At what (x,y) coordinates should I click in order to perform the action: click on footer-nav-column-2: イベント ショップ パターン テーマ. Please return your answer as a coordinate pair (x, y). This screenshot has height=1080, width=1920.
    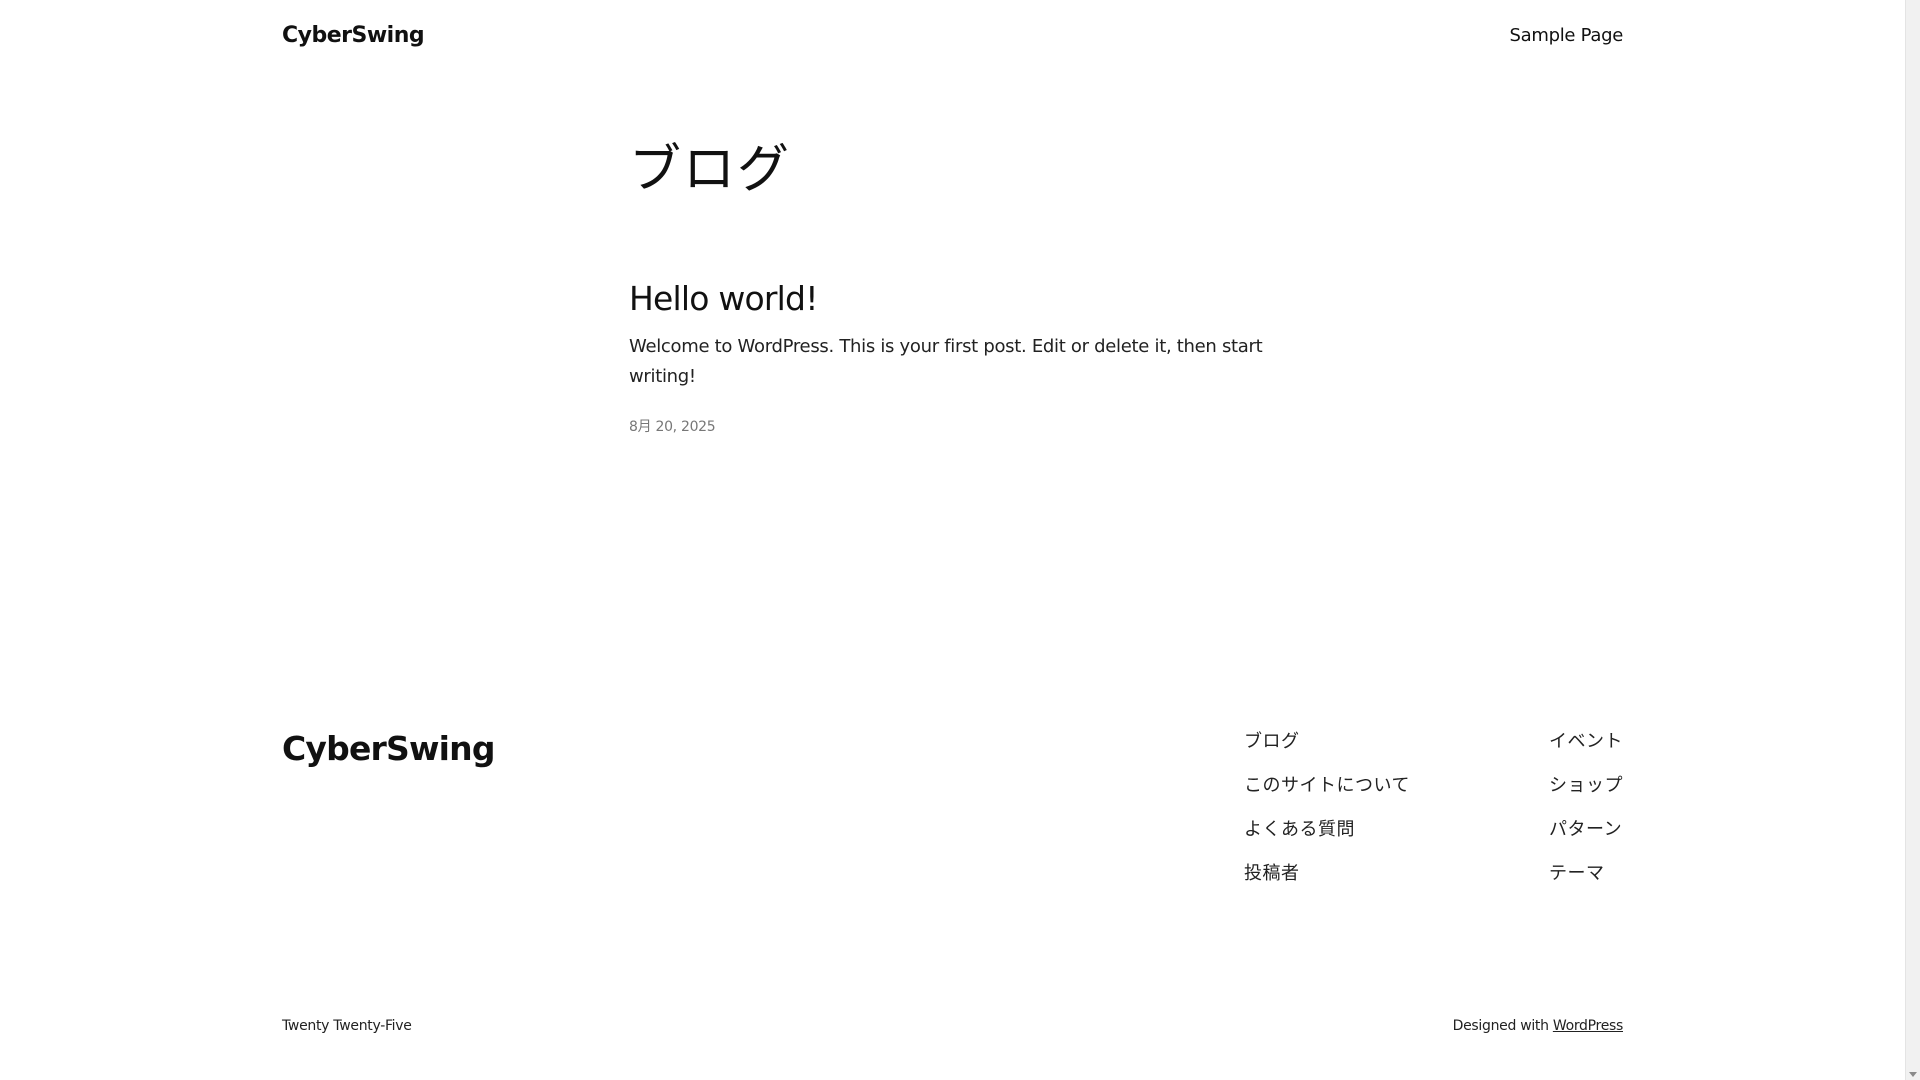
    Looking at the image, I should click on (1586, 819).